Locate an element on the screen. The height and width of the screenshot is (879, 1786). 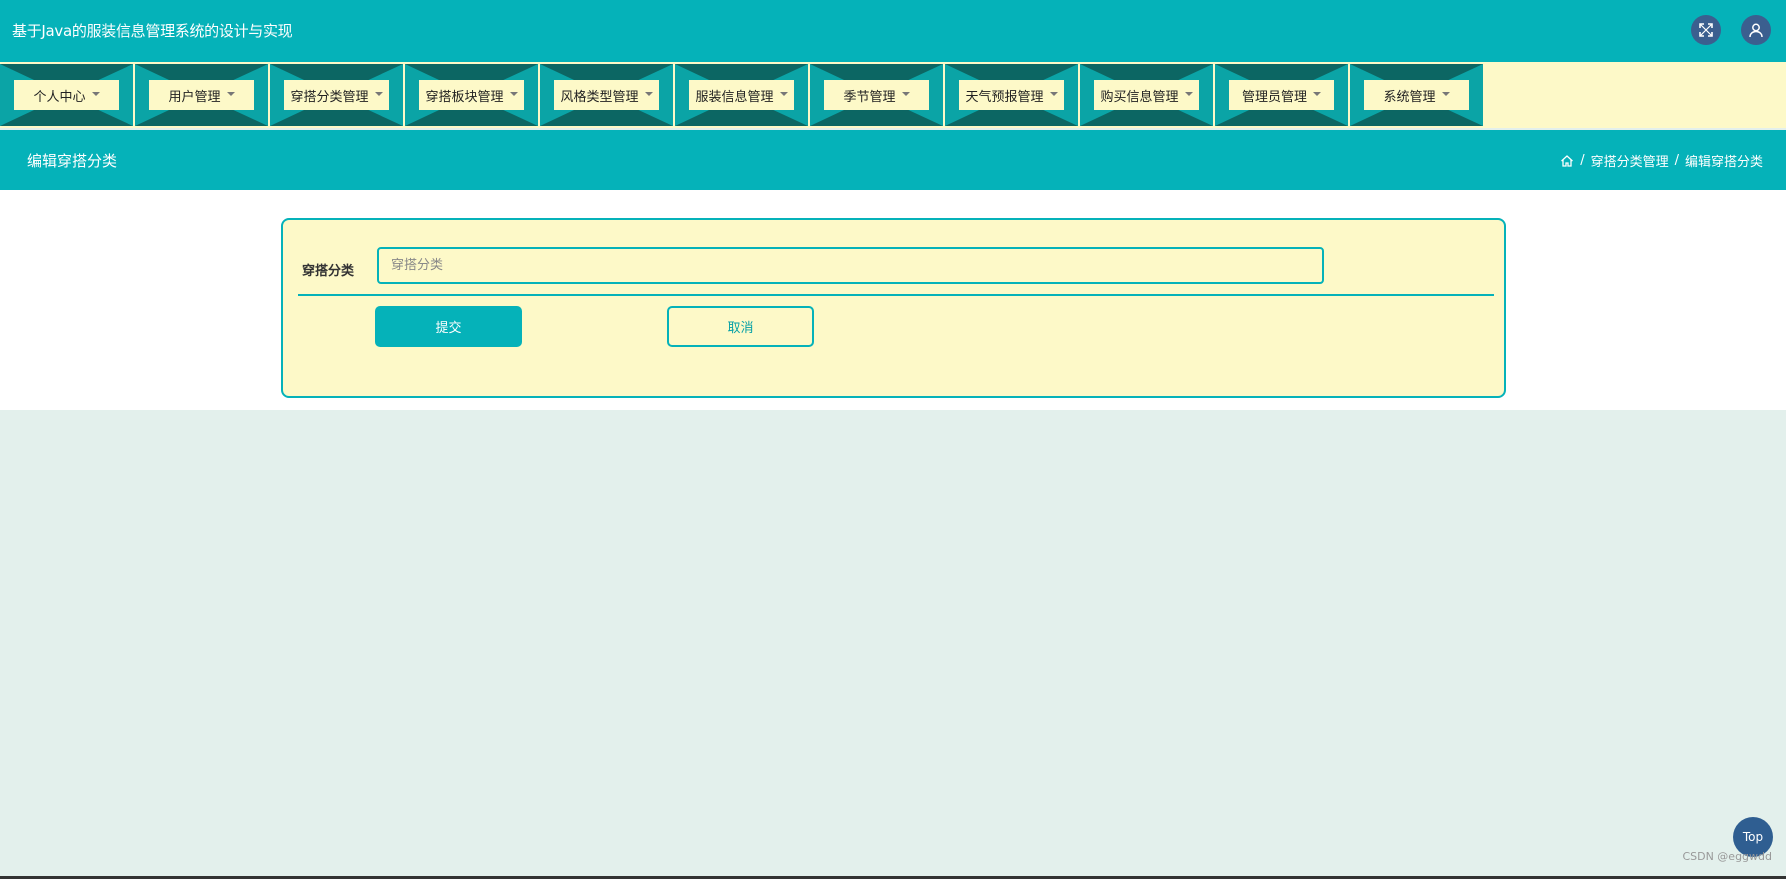
home-icon is located at coordinates (1567, 161).